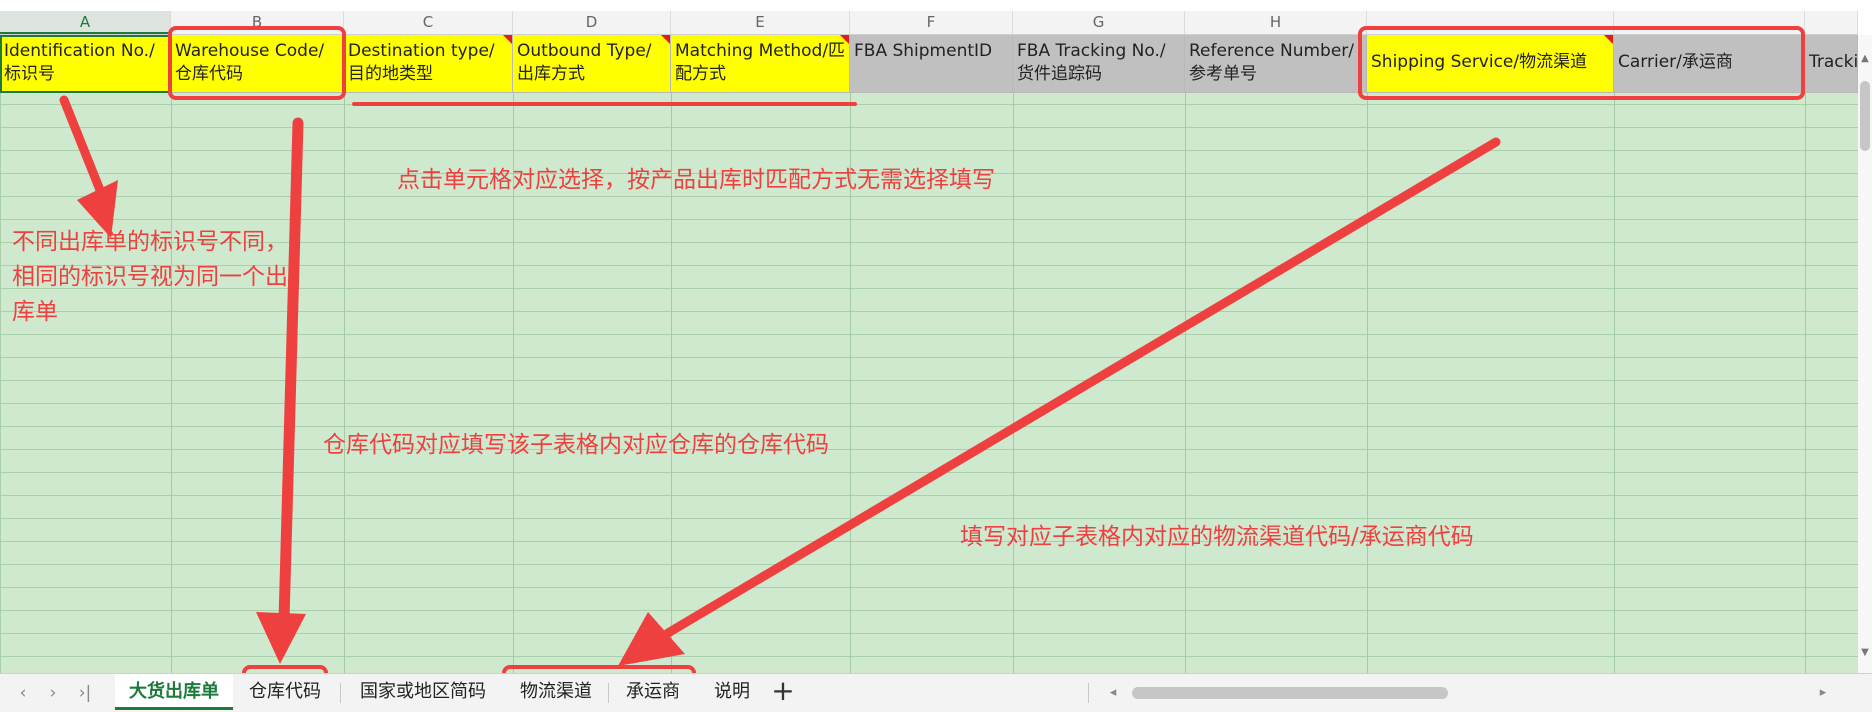 The image size is (1872, 712). What do you see at coordinates (576, 445) in the screenshot?
I see `note-warehouse: 仓库代码对应填写该子表格内对应仓库的仓库代码` at bounding box center [576, 445].